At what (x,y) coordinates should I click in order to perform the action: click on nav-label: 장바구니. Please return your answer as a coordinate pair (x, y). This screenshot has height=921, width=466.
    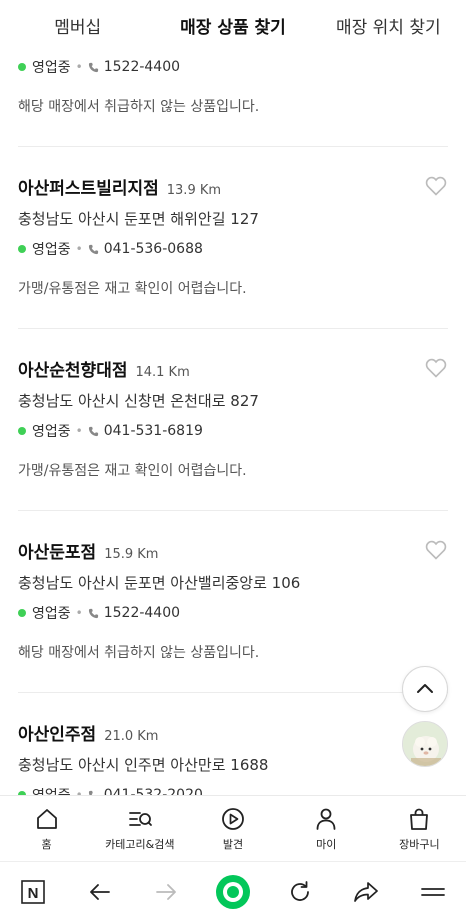
    Looking at the image, I should click on (419, 844).